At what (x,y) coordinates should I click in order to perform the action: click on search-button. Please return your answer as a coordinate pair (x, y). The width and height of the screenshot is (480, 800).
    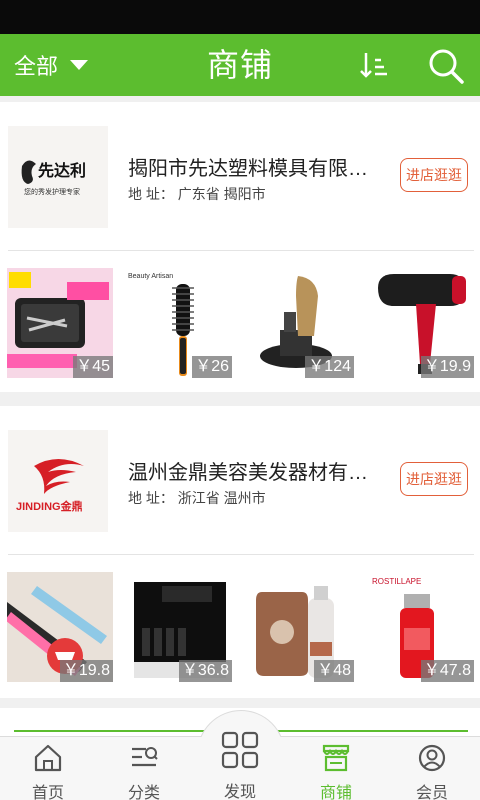
    Looking at the image, I should click on (446, 66).